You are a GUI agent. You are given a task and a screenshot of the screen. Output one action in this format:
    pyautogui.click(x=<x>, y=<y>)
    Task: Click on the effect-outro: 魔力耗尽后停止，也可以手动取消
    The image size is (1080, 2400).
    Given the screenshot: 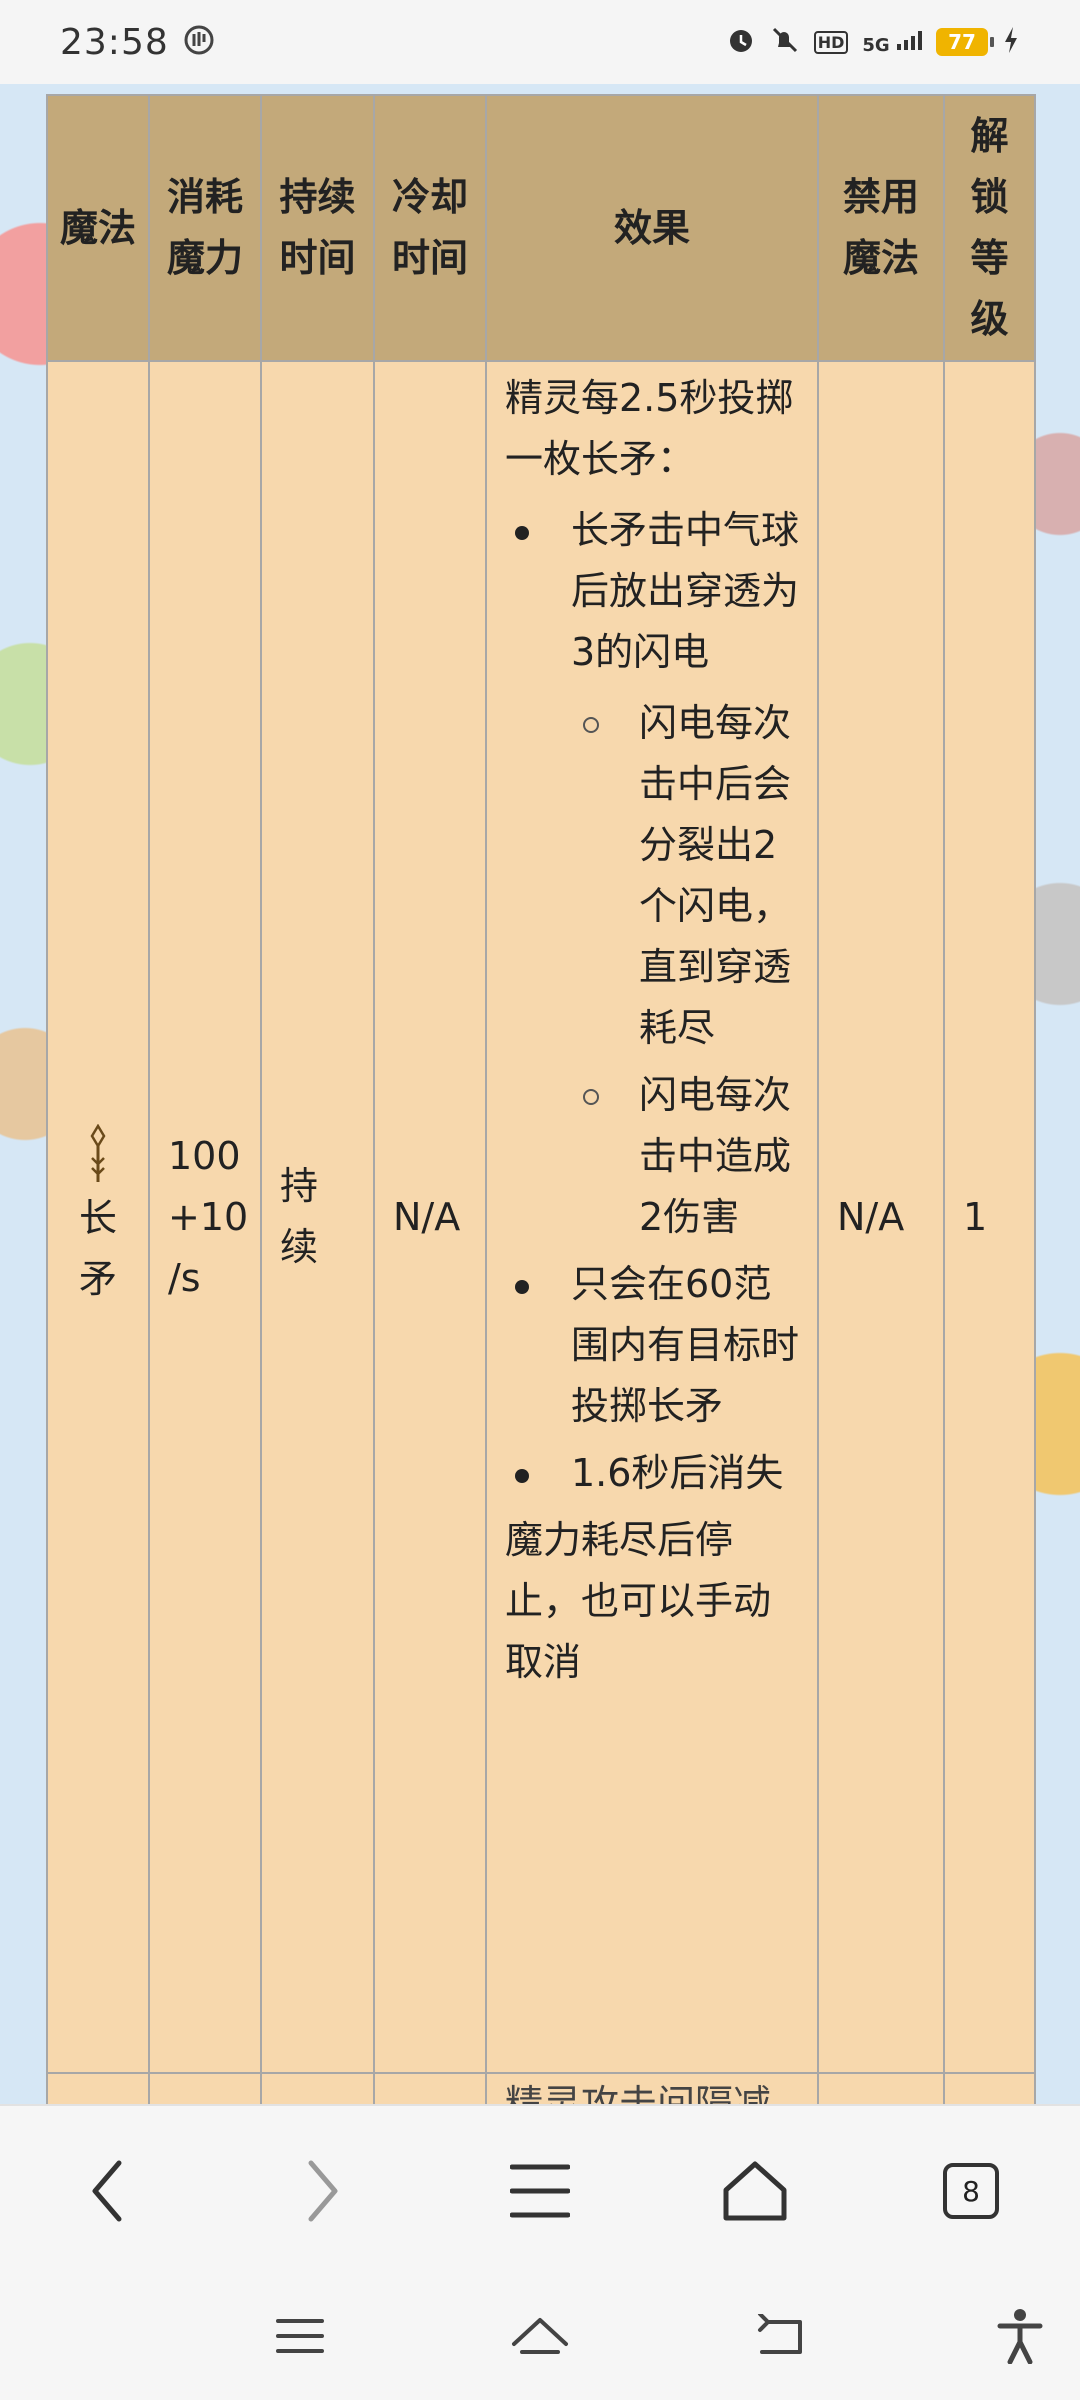 What is the action you would take?
    pyautogui.click(x=638, y=1601)
    